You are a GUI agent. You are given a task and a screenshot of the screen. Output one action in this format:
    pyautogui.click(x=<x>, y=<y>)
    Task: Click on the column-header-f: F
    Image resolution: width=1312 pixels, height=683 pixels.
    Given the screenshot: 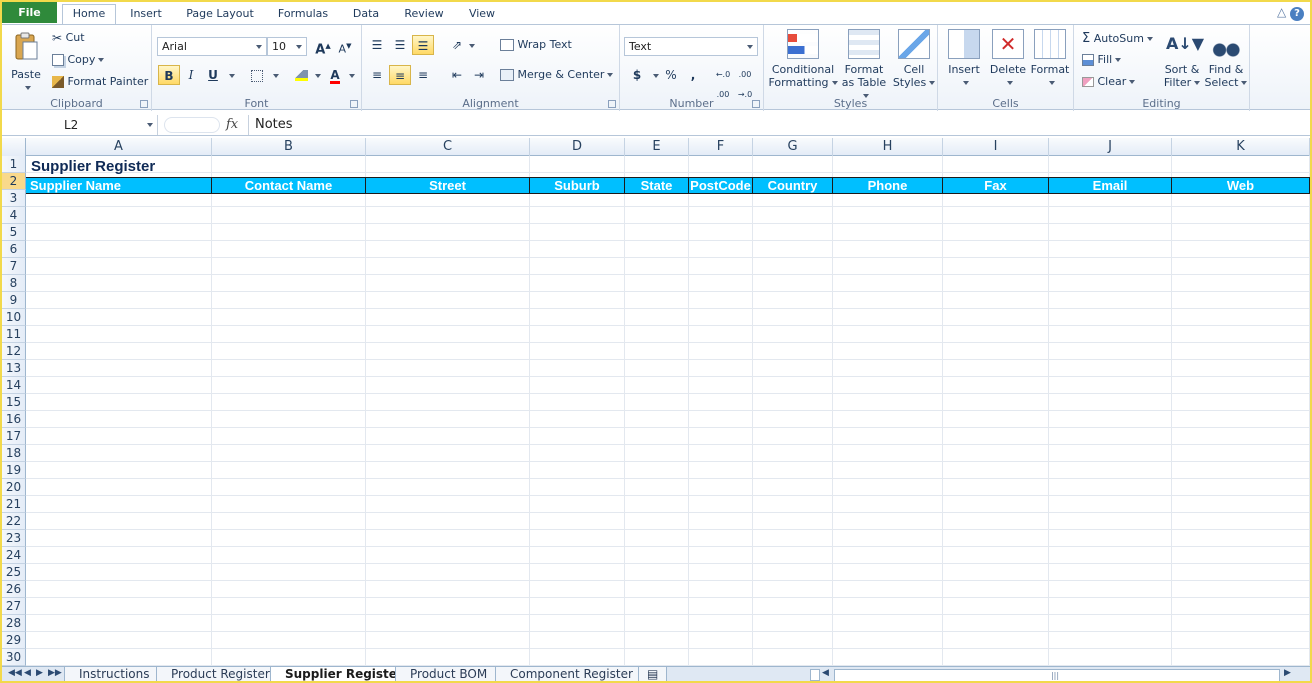 What is the action you would take?
    pyautogui.click(x=721, y=147)
    